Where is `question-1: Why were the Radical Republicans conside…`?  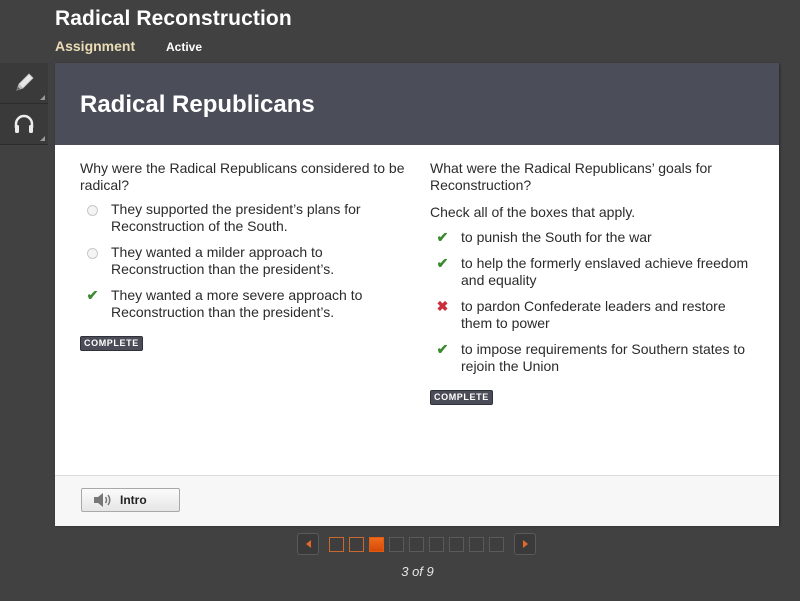
question-1: Why were the Radical Republicans conside… is located at coordinates (242, 255).